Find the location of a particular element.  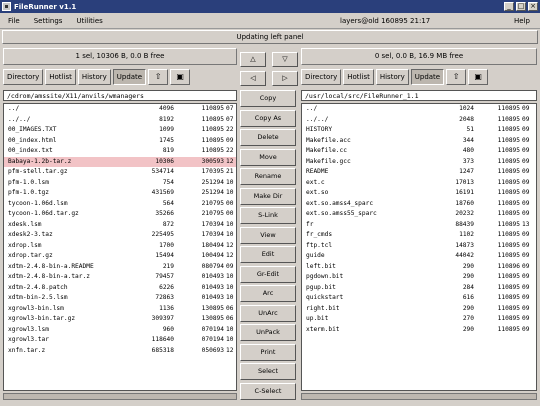

make-dir-button: Make Dir is located at coordinates (268, 196).